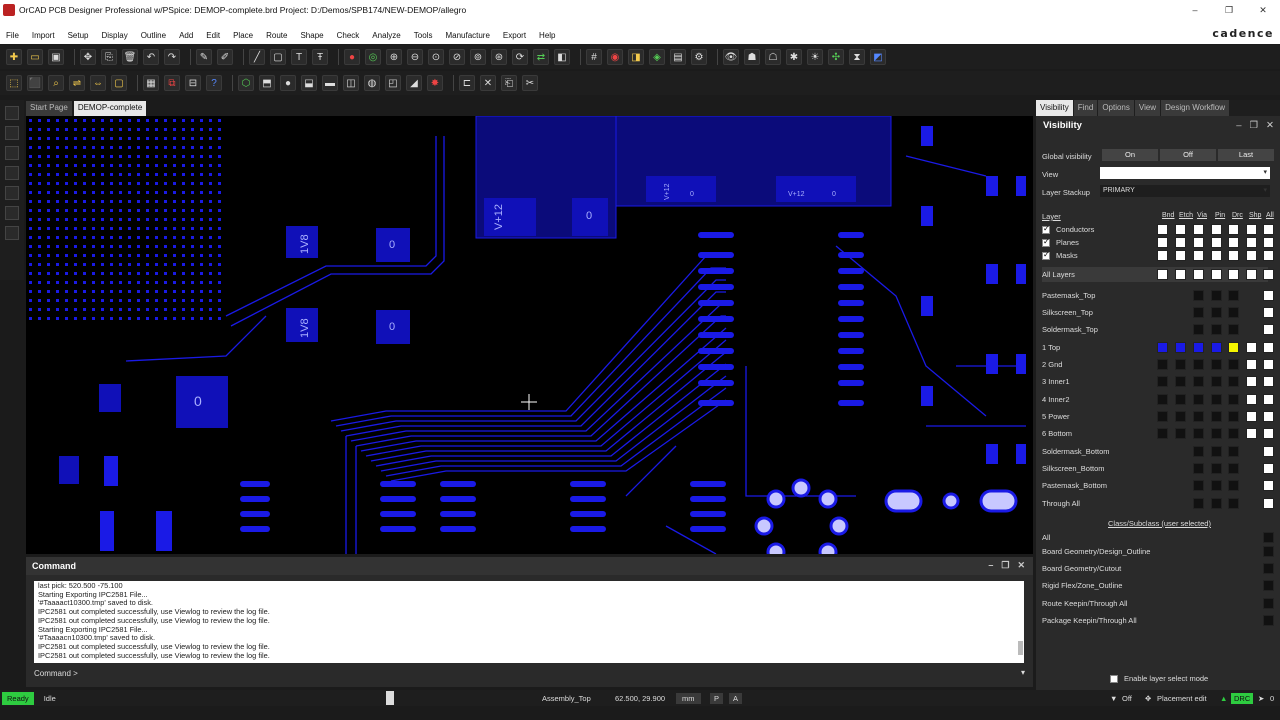 The image size is (1280, 720). Describe the element at coordinates (1085, 108) in the screenshot. I see `tab-find: Find` at that location.